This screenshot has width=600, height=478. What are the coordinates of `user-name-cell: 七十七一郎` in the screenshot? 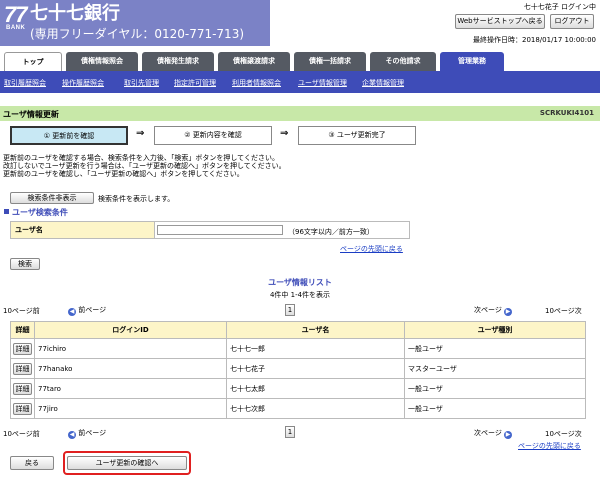 It's located at (315, 348).